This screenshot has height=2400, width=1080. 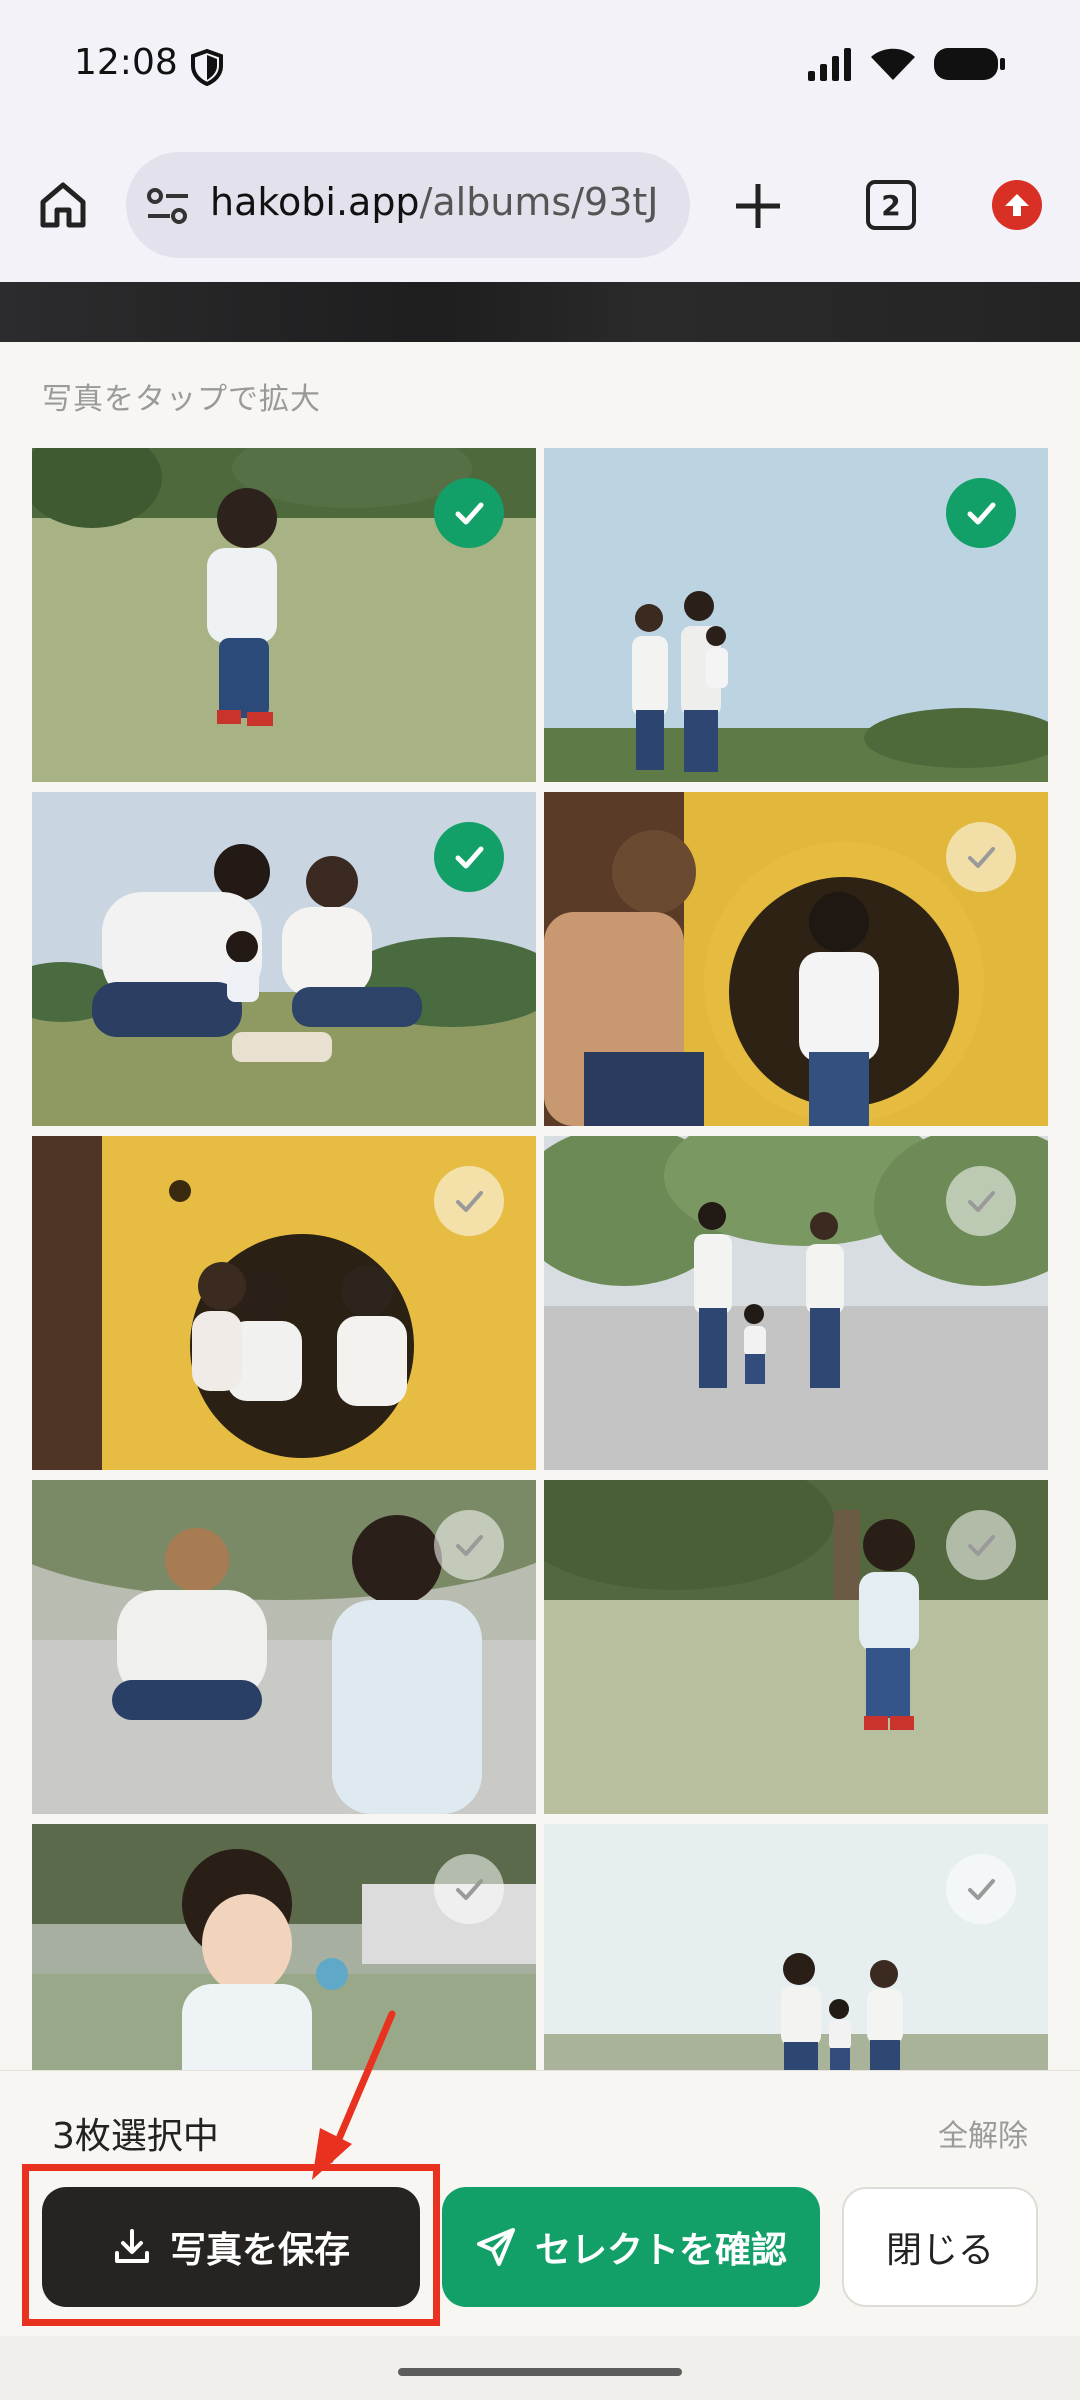 I want to click on confirm-selection-label: セレクトを確認, so click(x=660, y=2250).